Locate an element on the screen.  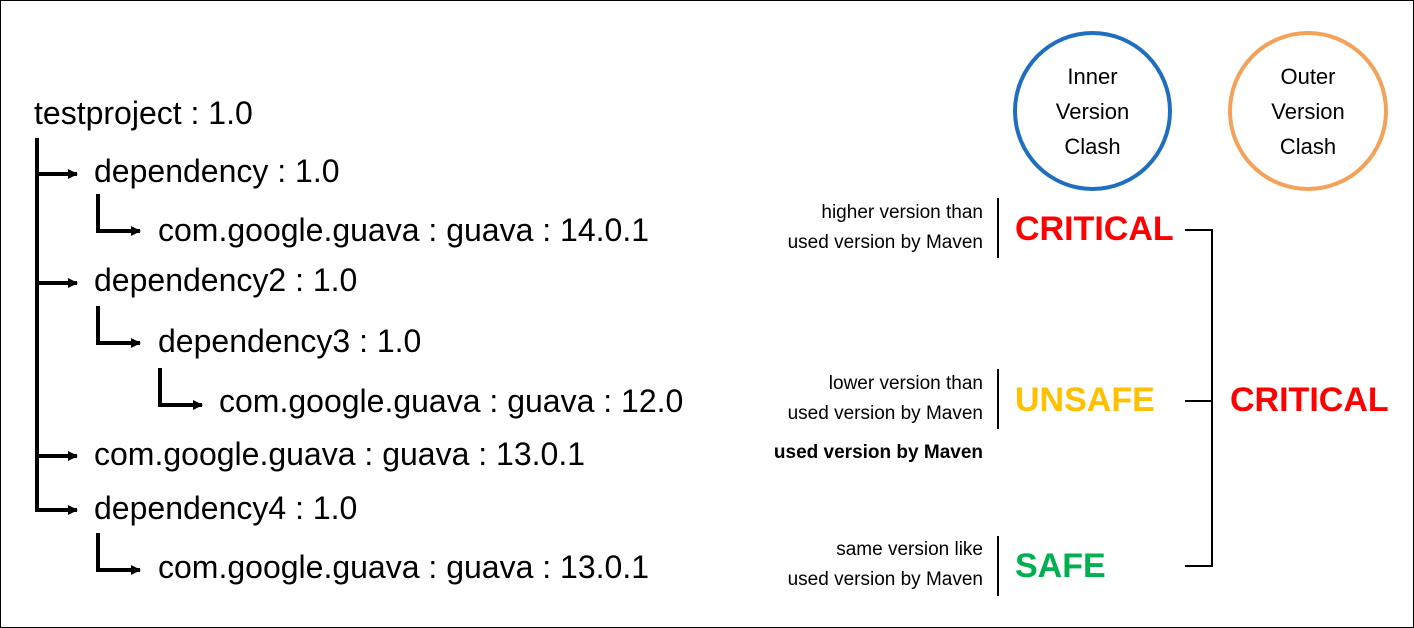
outer-version-clash-circle: Outer Version Clash is located at coordinates (1308, 111).